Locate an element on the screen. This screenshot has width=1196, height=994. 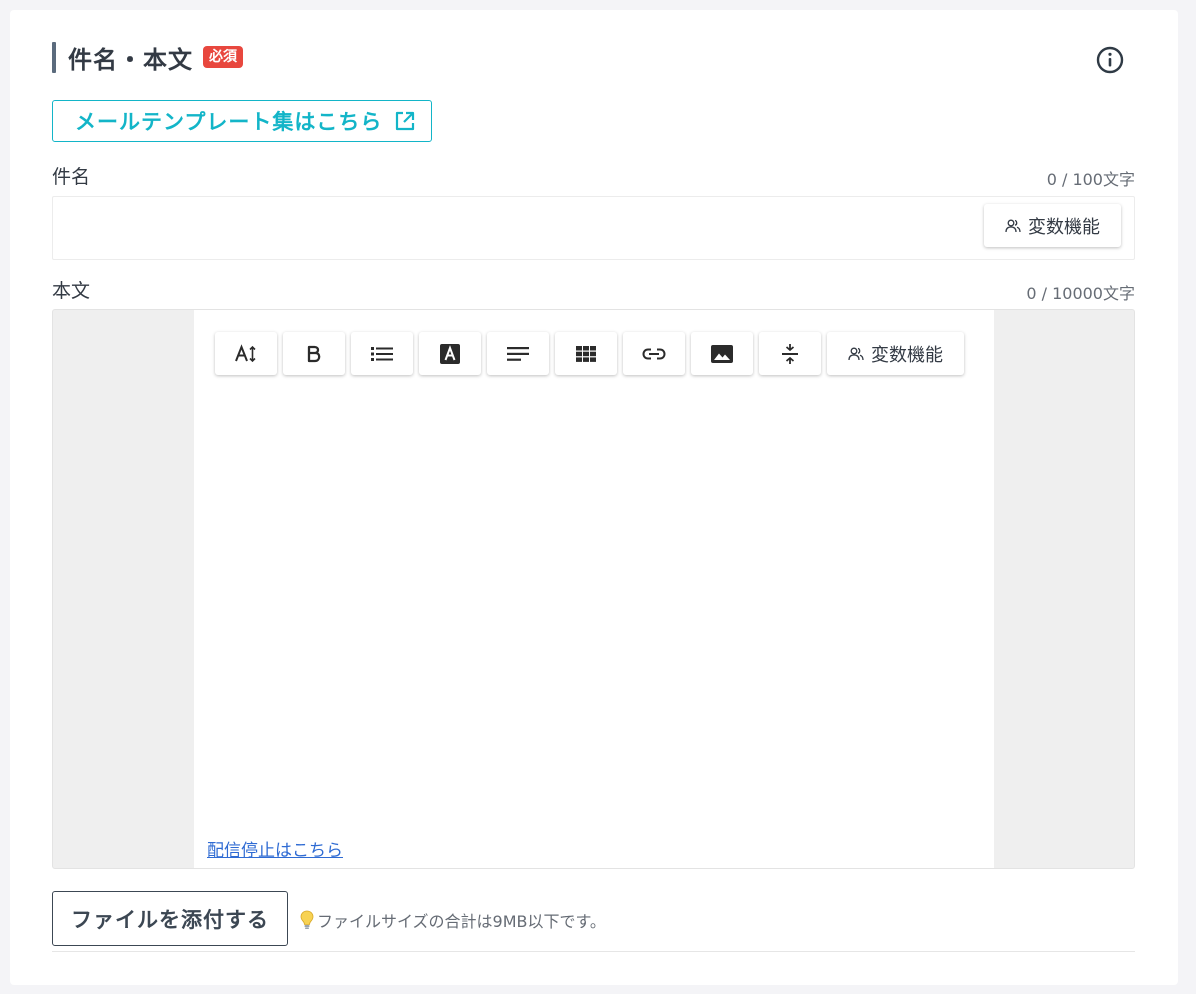
bullet-list-icon is located at coordinates (382, 353).